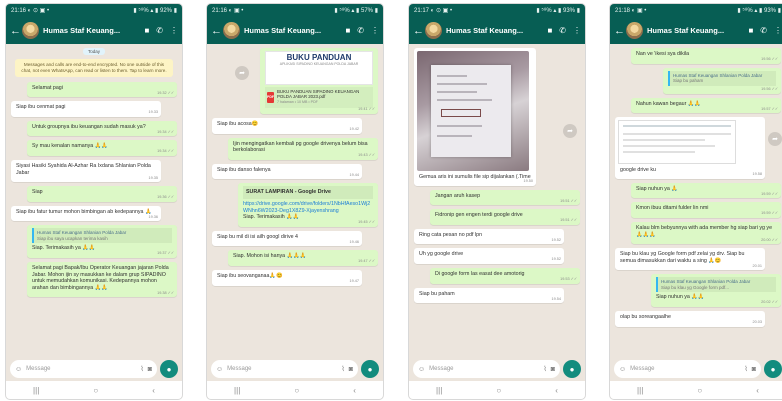 The width and height of the screenshot is (782, 401). I want to click on message-bubble: Siap. Mohon isi hanya 🙏🙏🙏 19.47 ✓✓, so click(303, 258).